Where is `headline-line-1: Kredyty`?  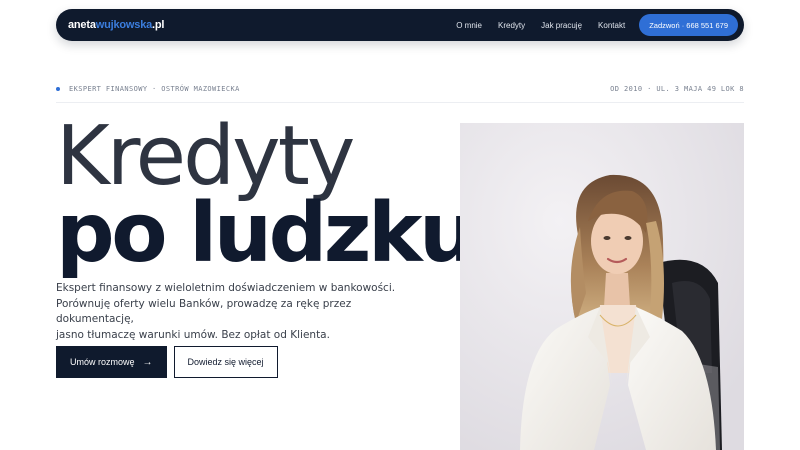
headline-line-1: Kredyty is located at coordinates (205, 156).